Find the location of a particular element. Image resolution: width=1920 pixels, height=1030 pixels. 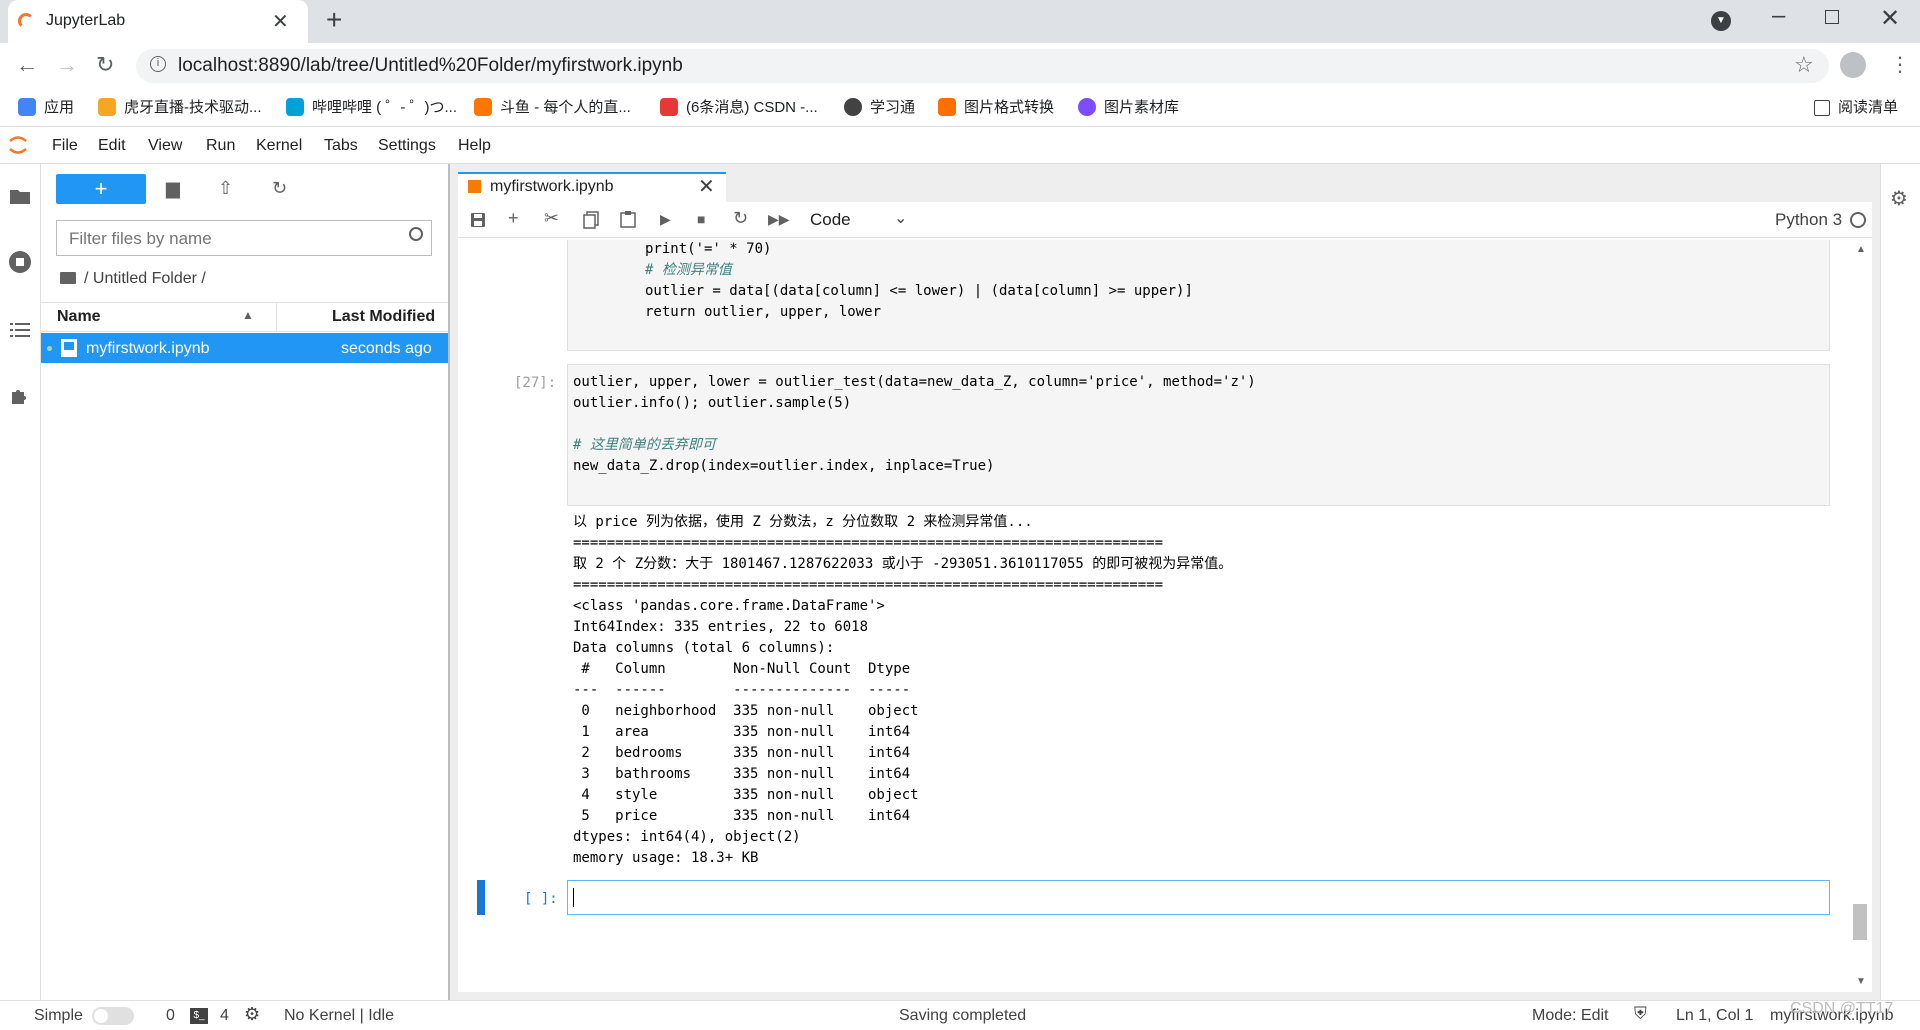

menu-kernel: Kernel is located at coordinates (279, 146).